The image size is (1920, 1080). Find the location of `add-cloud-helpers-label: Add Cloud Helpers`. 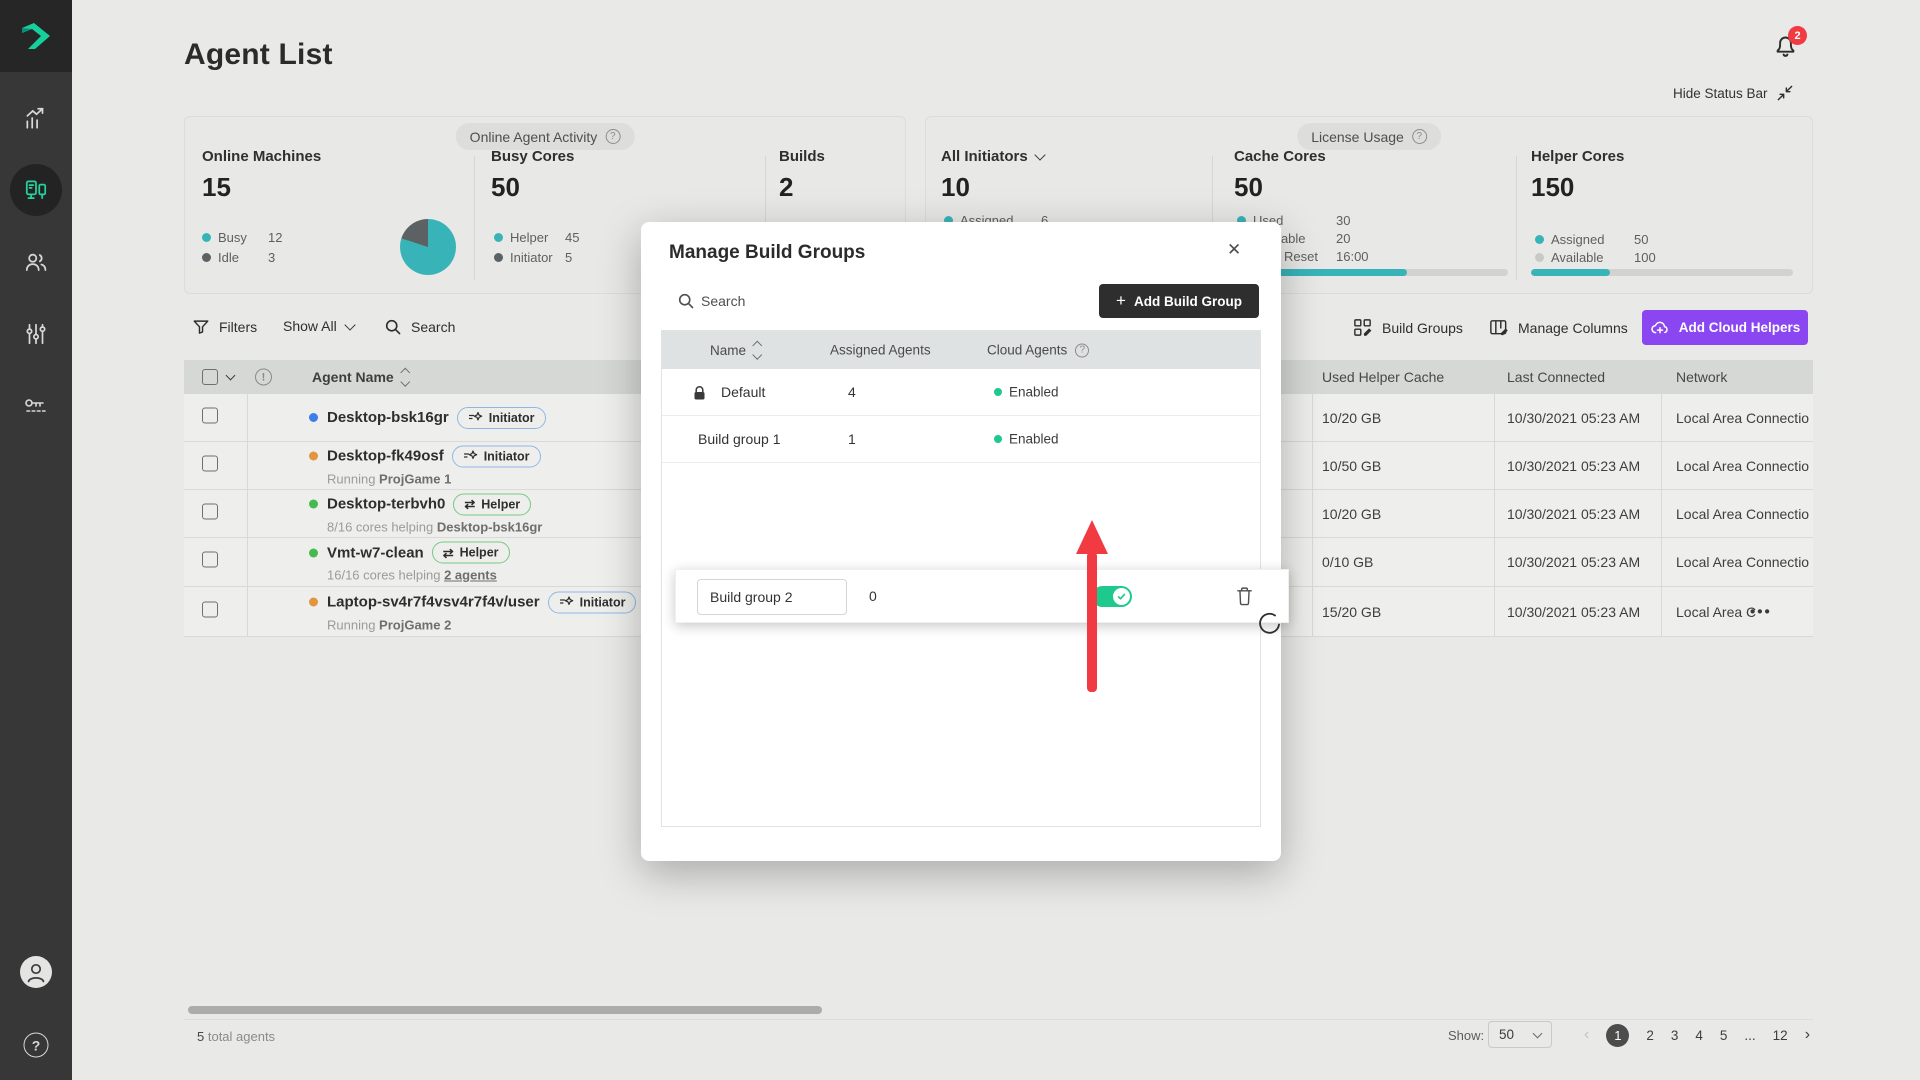

add-cloud-helpers-label: Add Cloud Helpers is located at coordinates (1739, 327).